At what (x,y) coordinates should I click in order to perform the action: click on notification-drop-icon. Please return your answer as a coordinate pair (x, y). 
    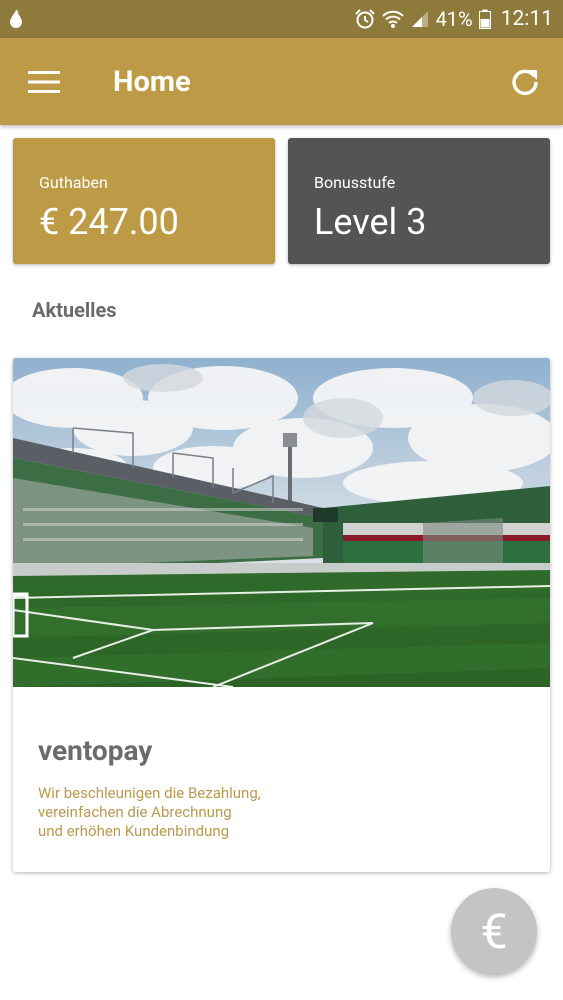
    Looking at the image, I should click on (16, 18).